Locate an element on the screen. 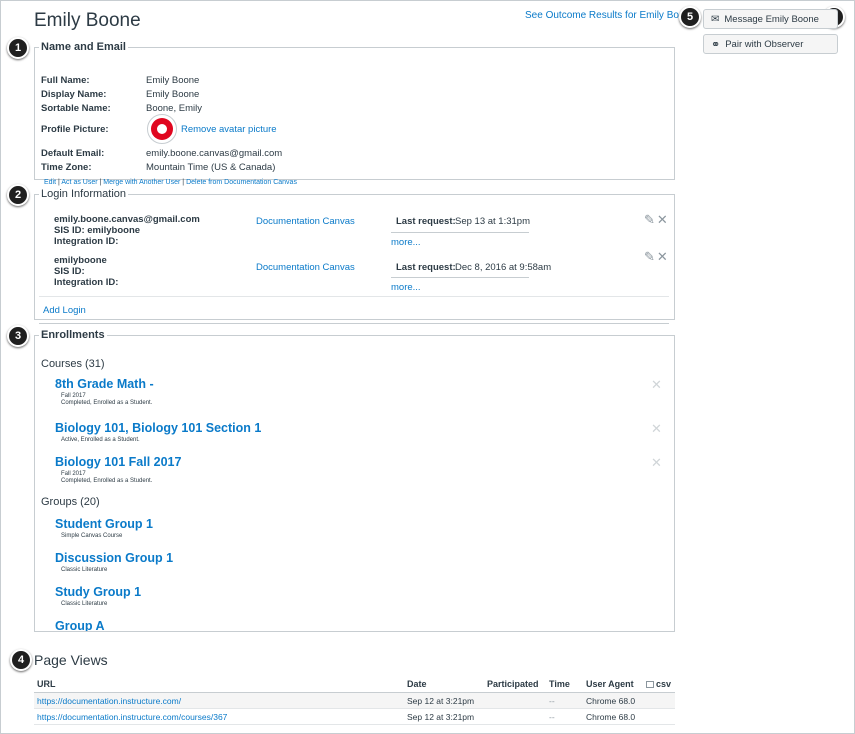 This screenshot has height=734, width=855. courses-heading: Courses (31) is located at coordinates (73, 364).